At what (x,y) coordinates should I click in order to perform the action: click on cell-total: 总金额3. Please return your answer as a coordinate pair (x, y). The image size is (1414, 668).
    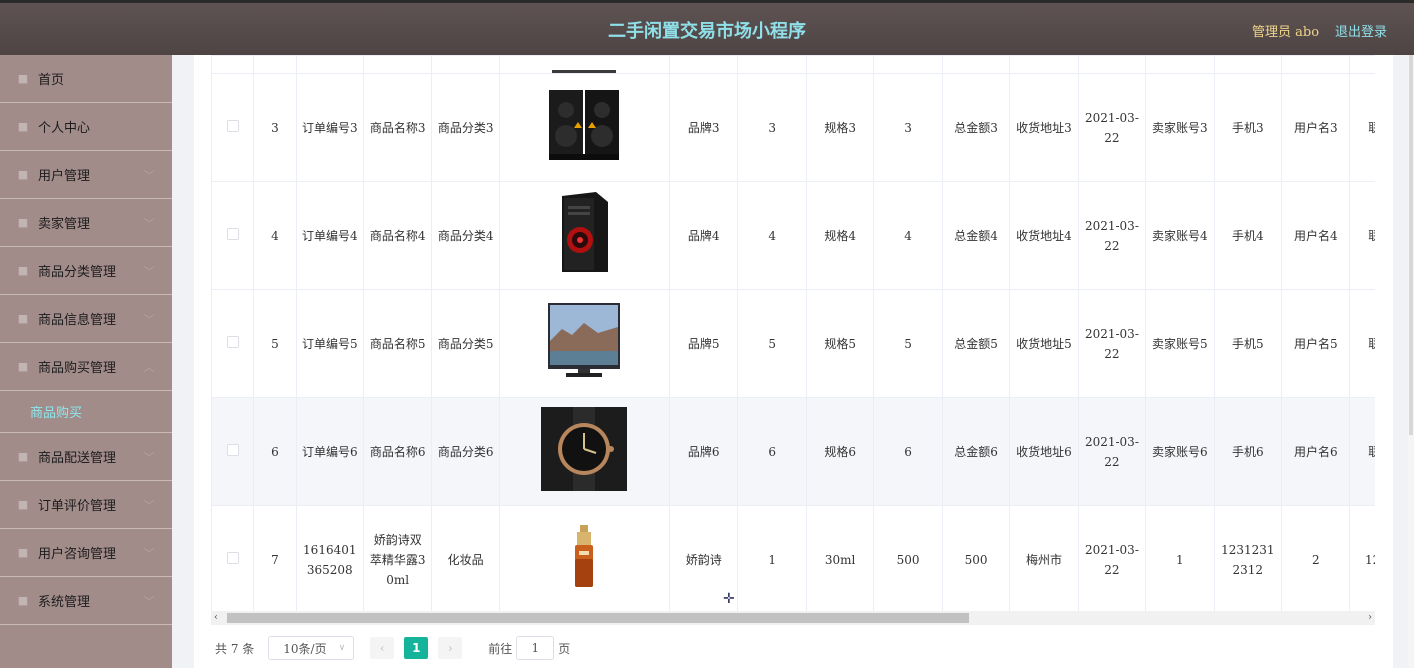
    Looking at the image, I should click on (976, 127).